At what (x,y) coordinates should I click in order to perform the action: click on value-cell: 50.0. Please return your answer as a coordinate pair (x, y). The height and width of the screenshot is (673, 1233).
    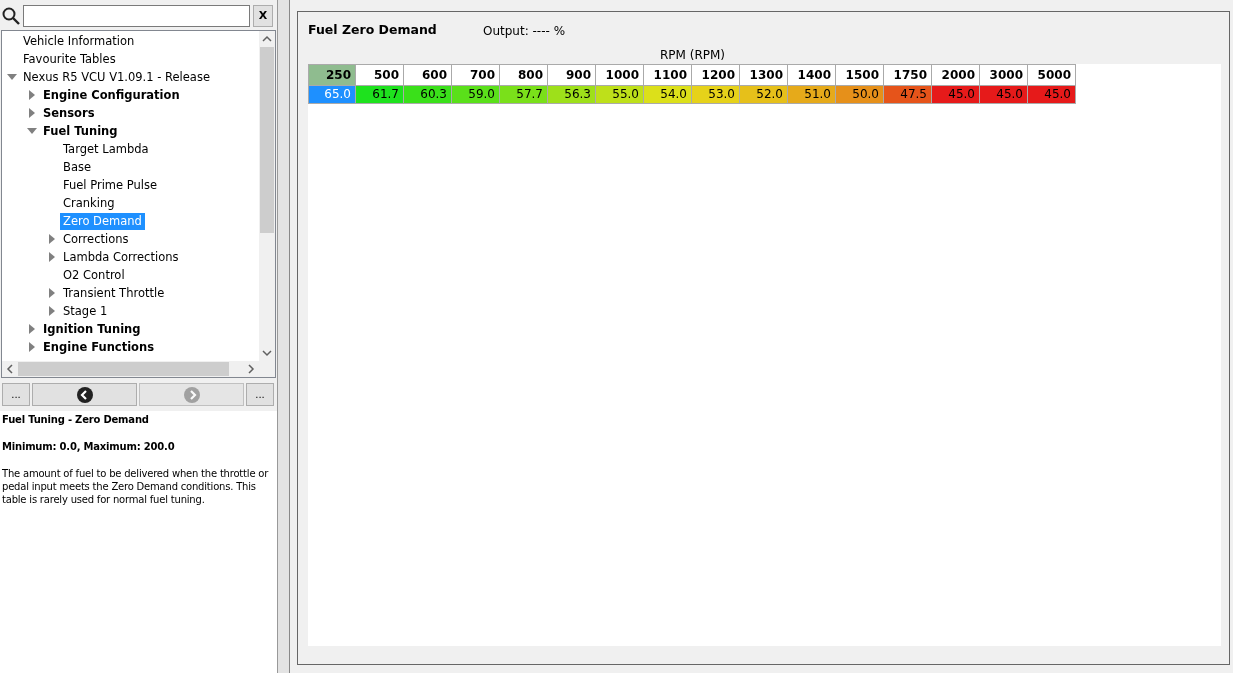
    Looking at the image, I should click on (860, 95).